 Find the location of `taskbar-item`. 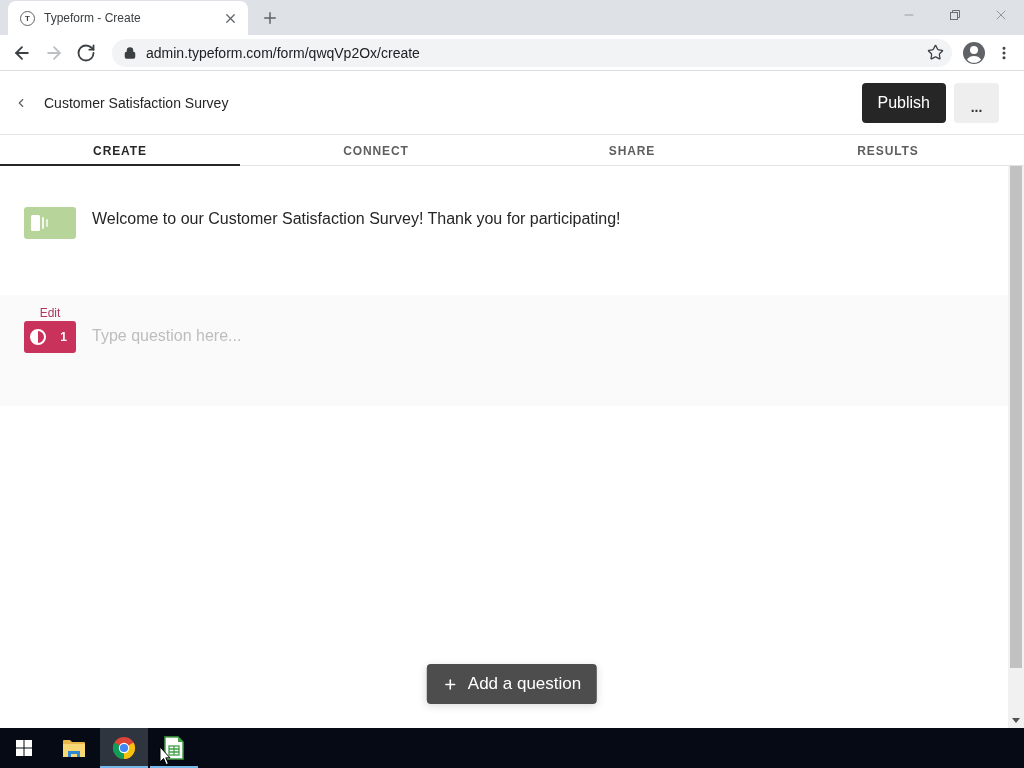

taskbar-item is located at coordinates (124, 748).